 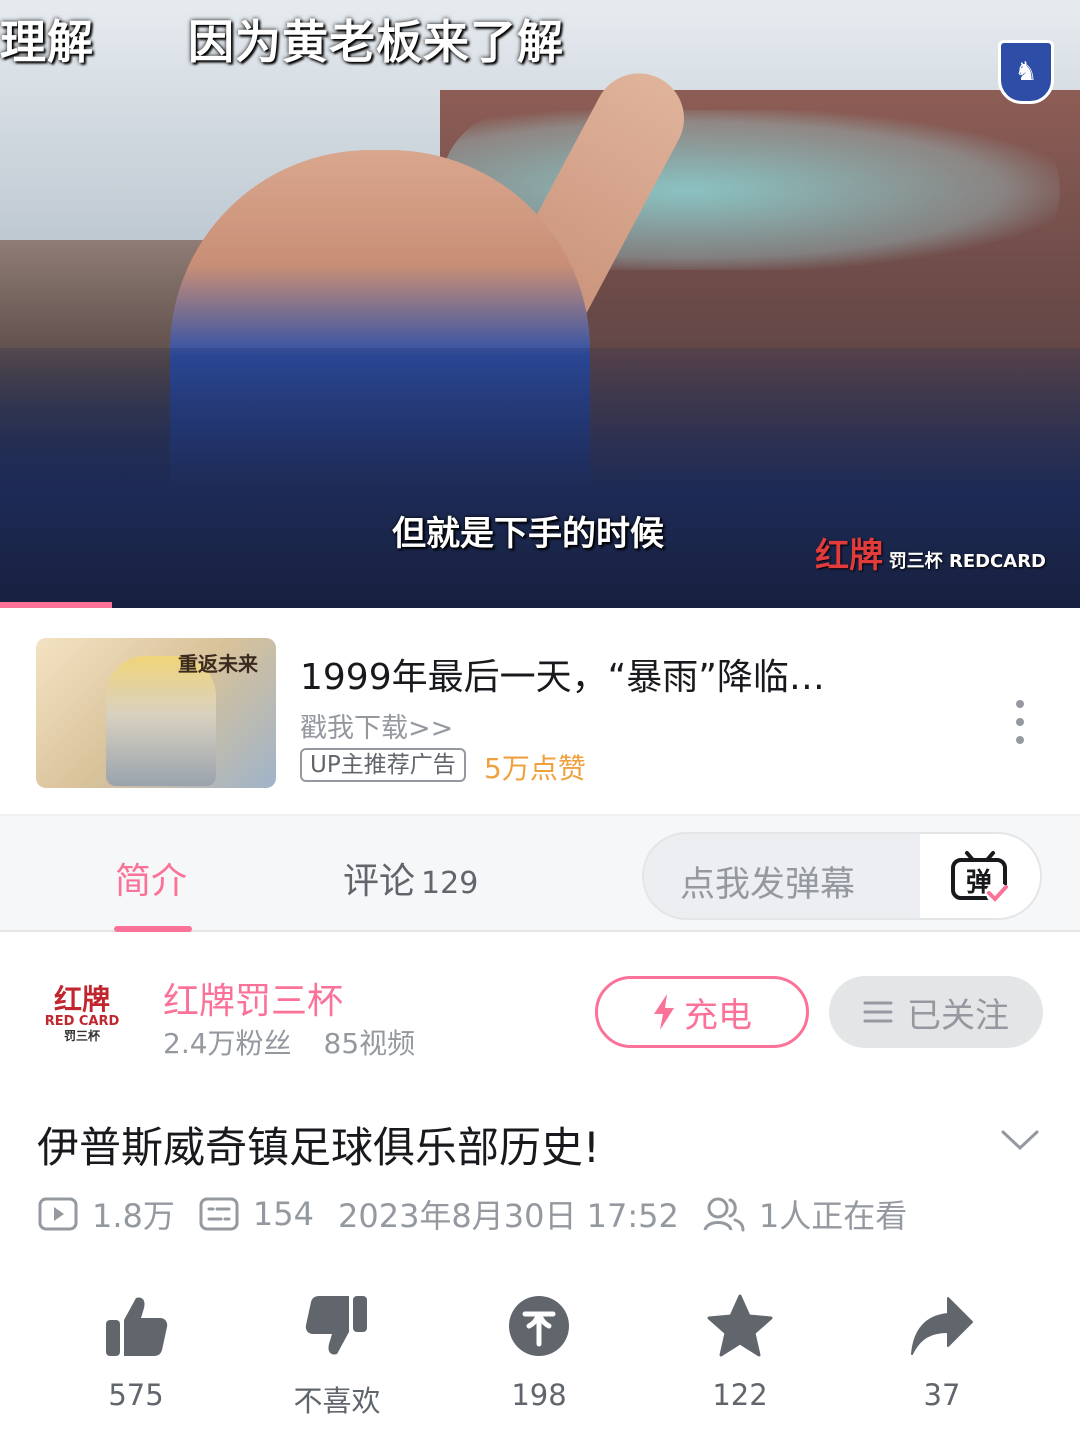 What do you see at coordinates (540, 1008) in the screenshot?
I see `uploader-row: 红牌 RED CARD 罚三杯 红牌罚三杯 2.4万粉丝 85视频 充电 已关注` at bounding box center [540, 1008].